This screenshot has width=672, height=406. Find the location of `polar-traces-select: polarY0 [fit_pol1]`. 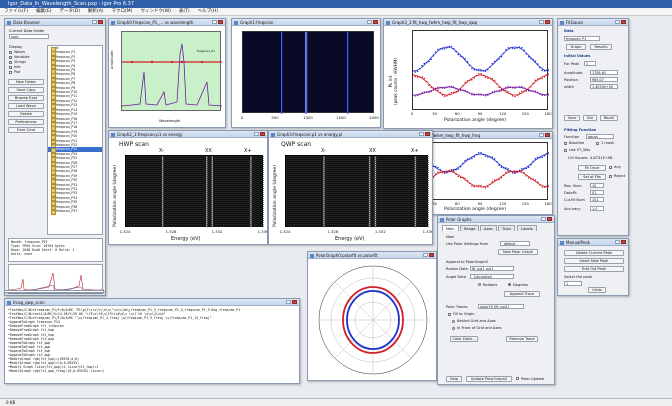

polar-traces-select: polarY0 [fit_pol1] is located at coordinates (501, 306).